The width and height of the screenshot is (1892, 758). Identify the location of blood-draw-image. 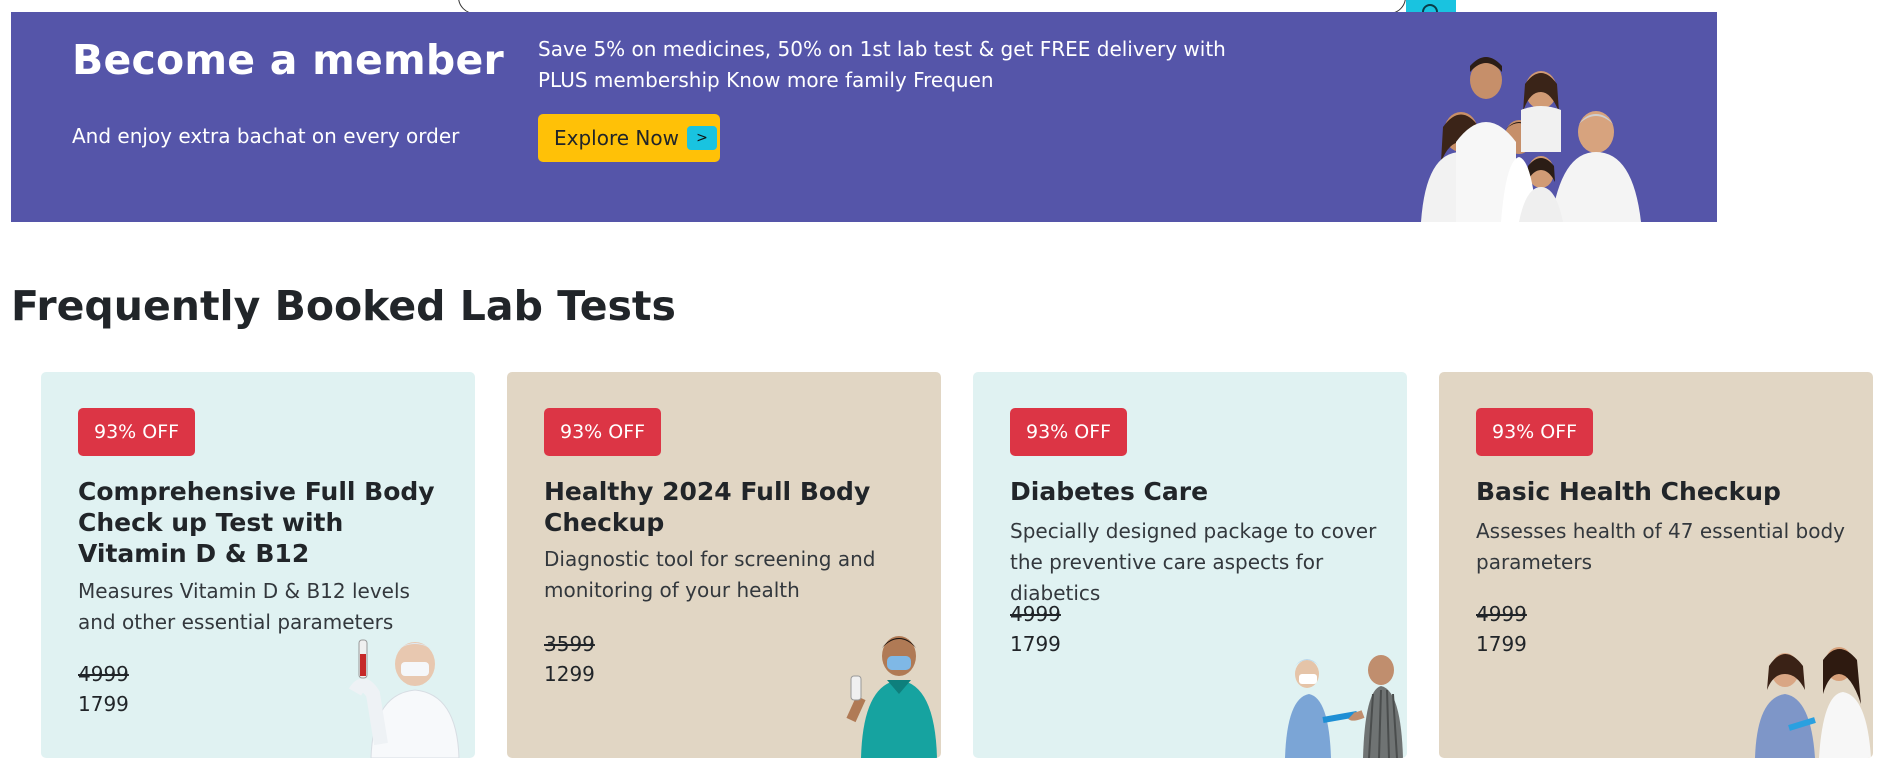
(1813, 702).